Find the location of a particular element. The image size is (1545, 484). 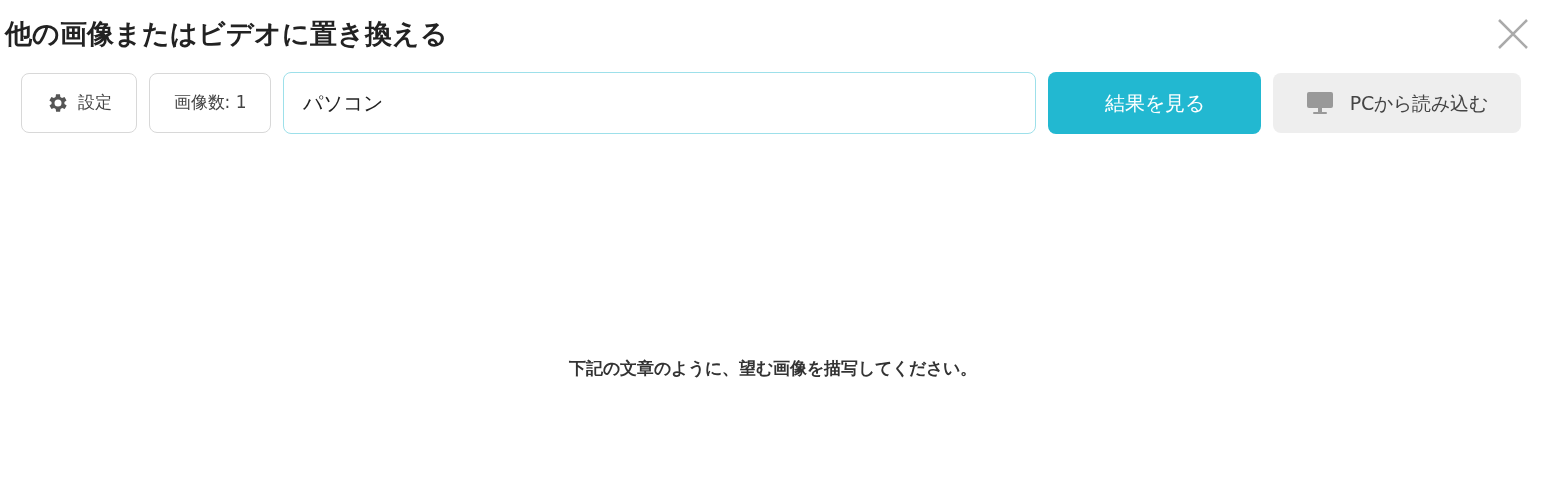

monitor-icon is located at coordinates (1319, 103).